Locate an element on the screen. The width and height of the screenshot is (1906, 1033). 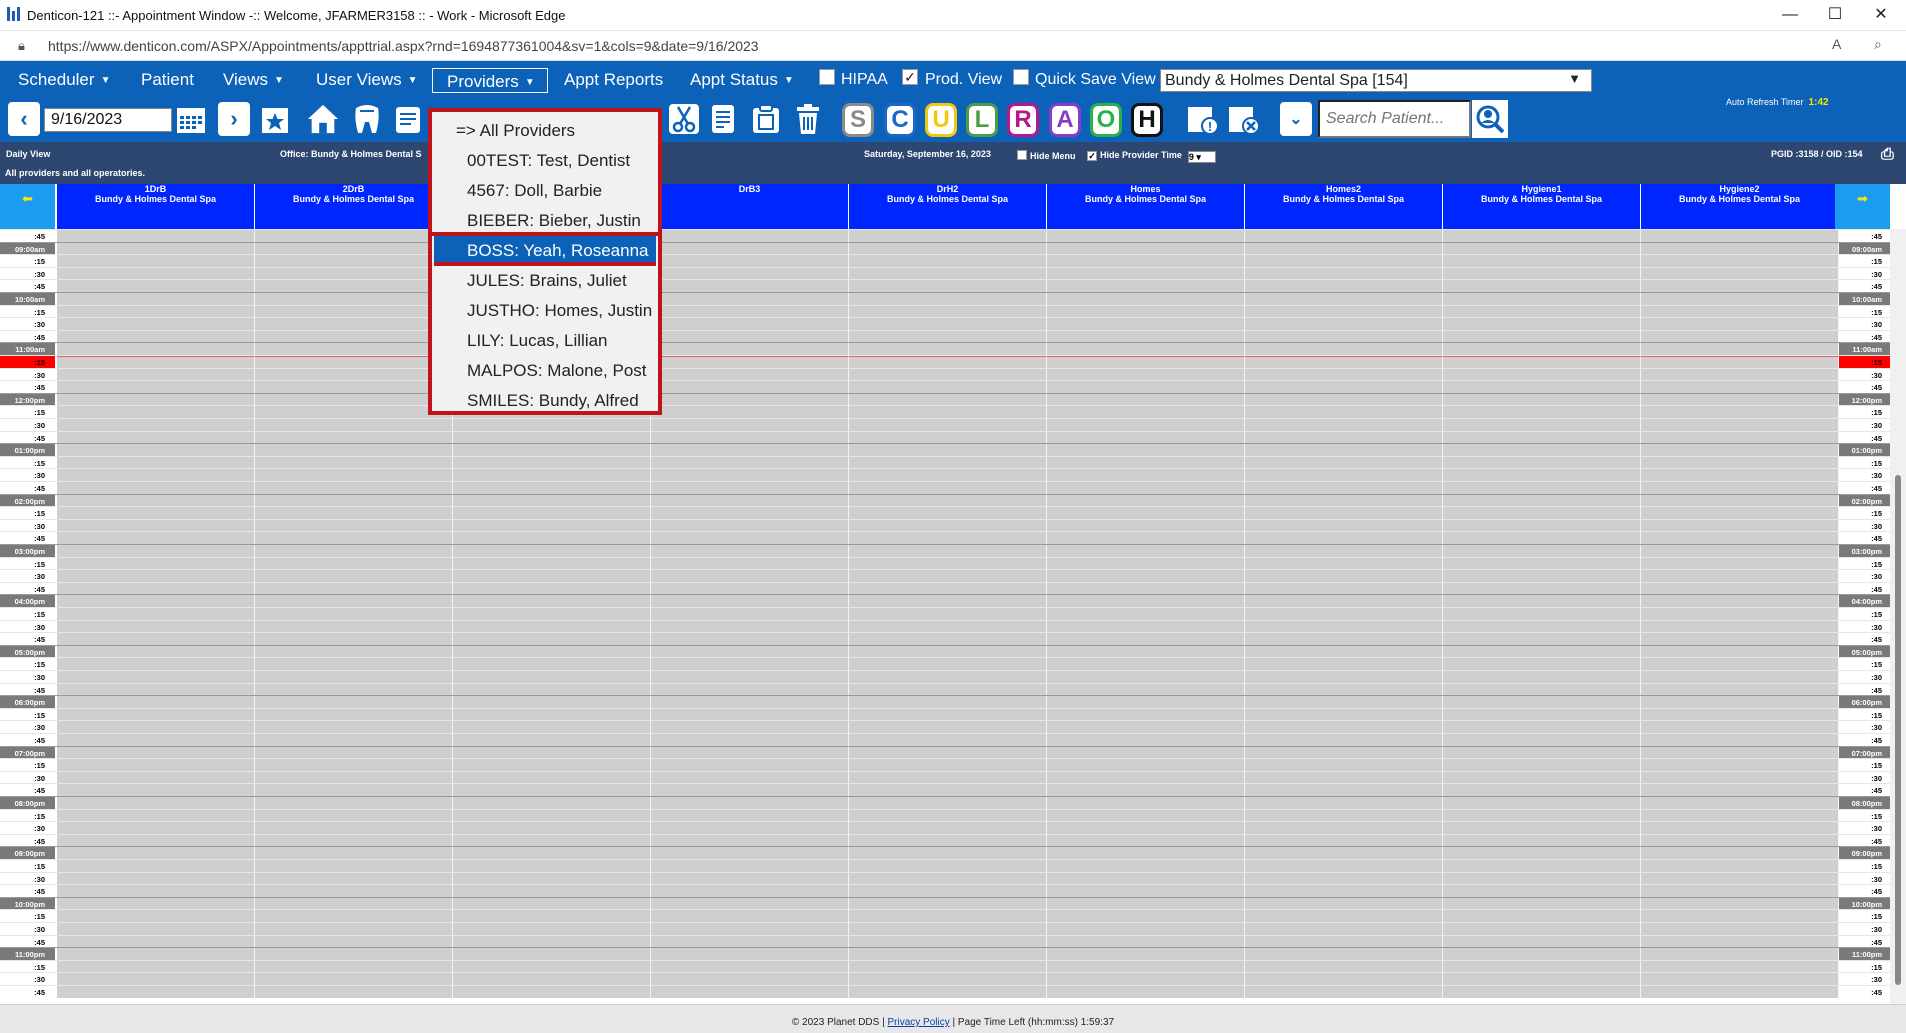
hide-provider-time-checkbox: ✓ is located at coordinates (1092, 156).